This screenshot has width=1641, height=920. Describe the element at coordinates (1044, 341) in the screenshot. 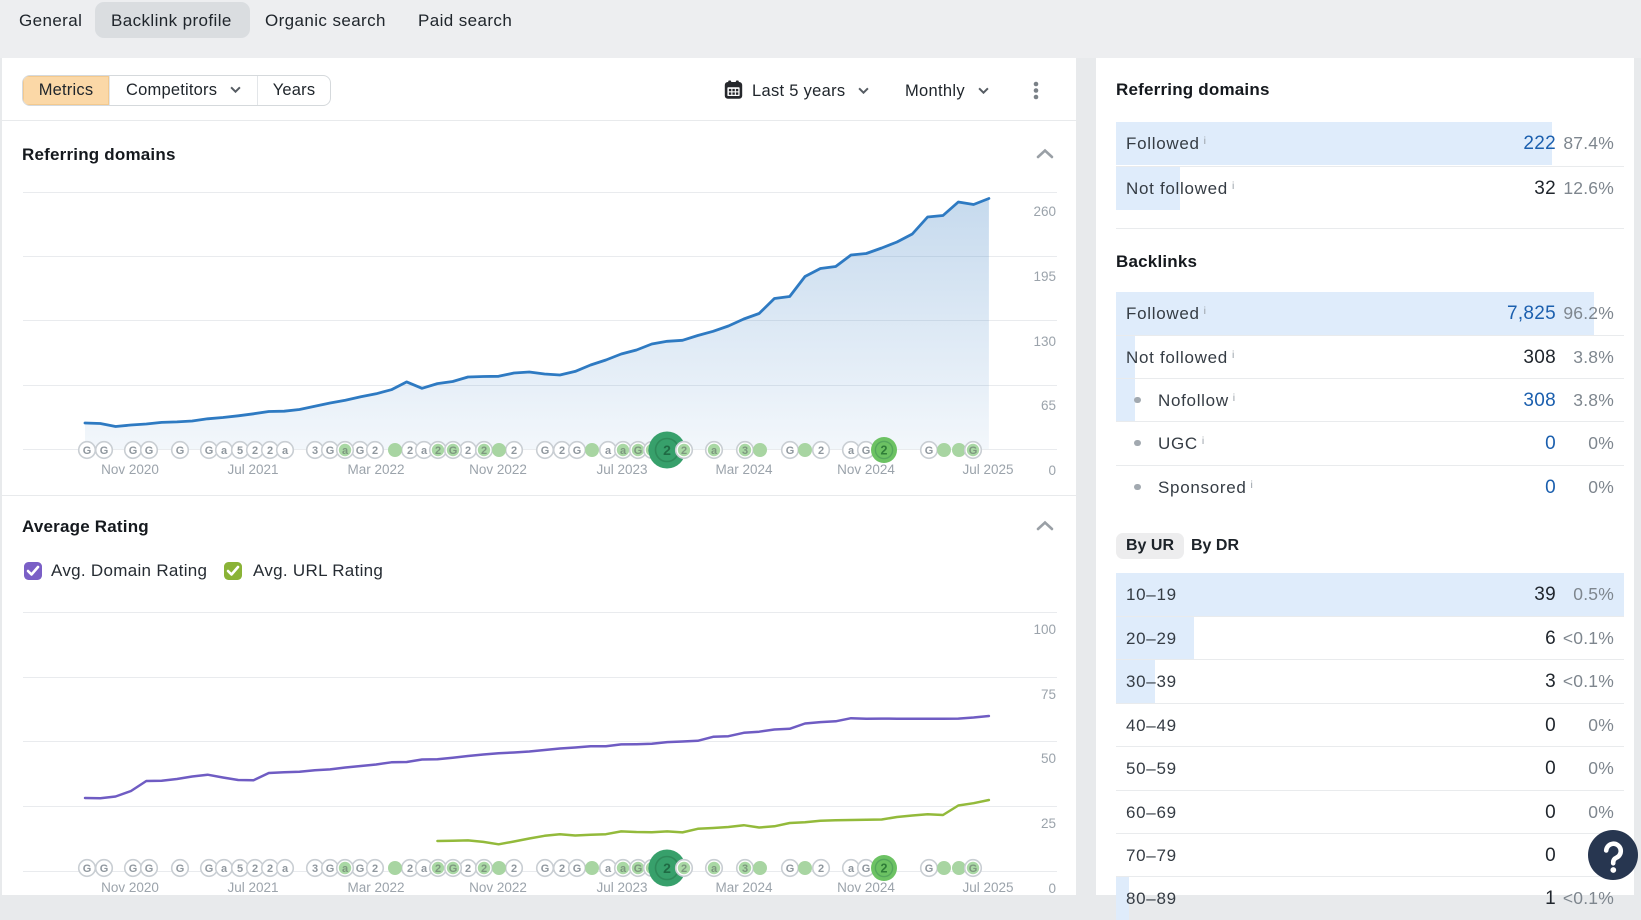

I see `svg-text: 130` at that location.